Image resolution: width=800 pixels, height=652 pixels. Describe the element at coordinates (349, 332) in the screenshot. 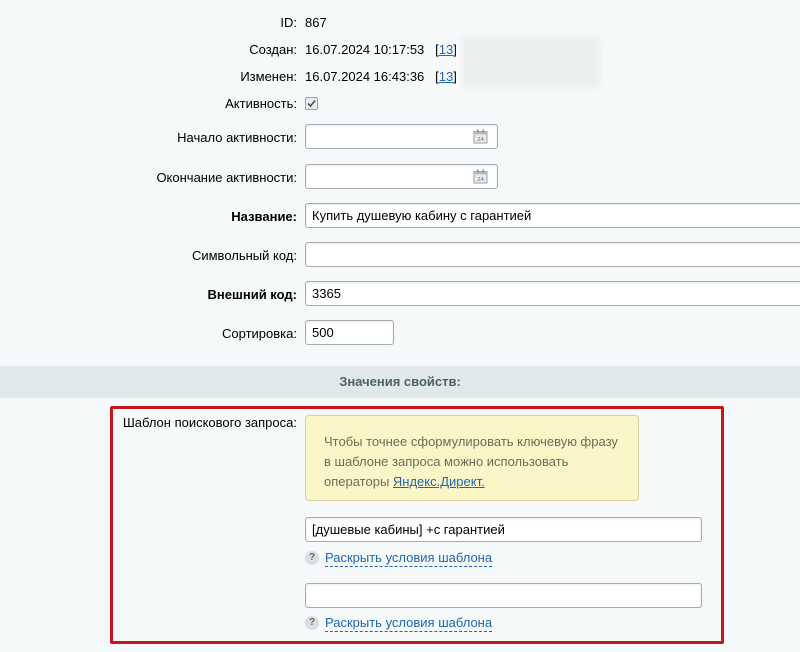

I see `sort-input` at that location.